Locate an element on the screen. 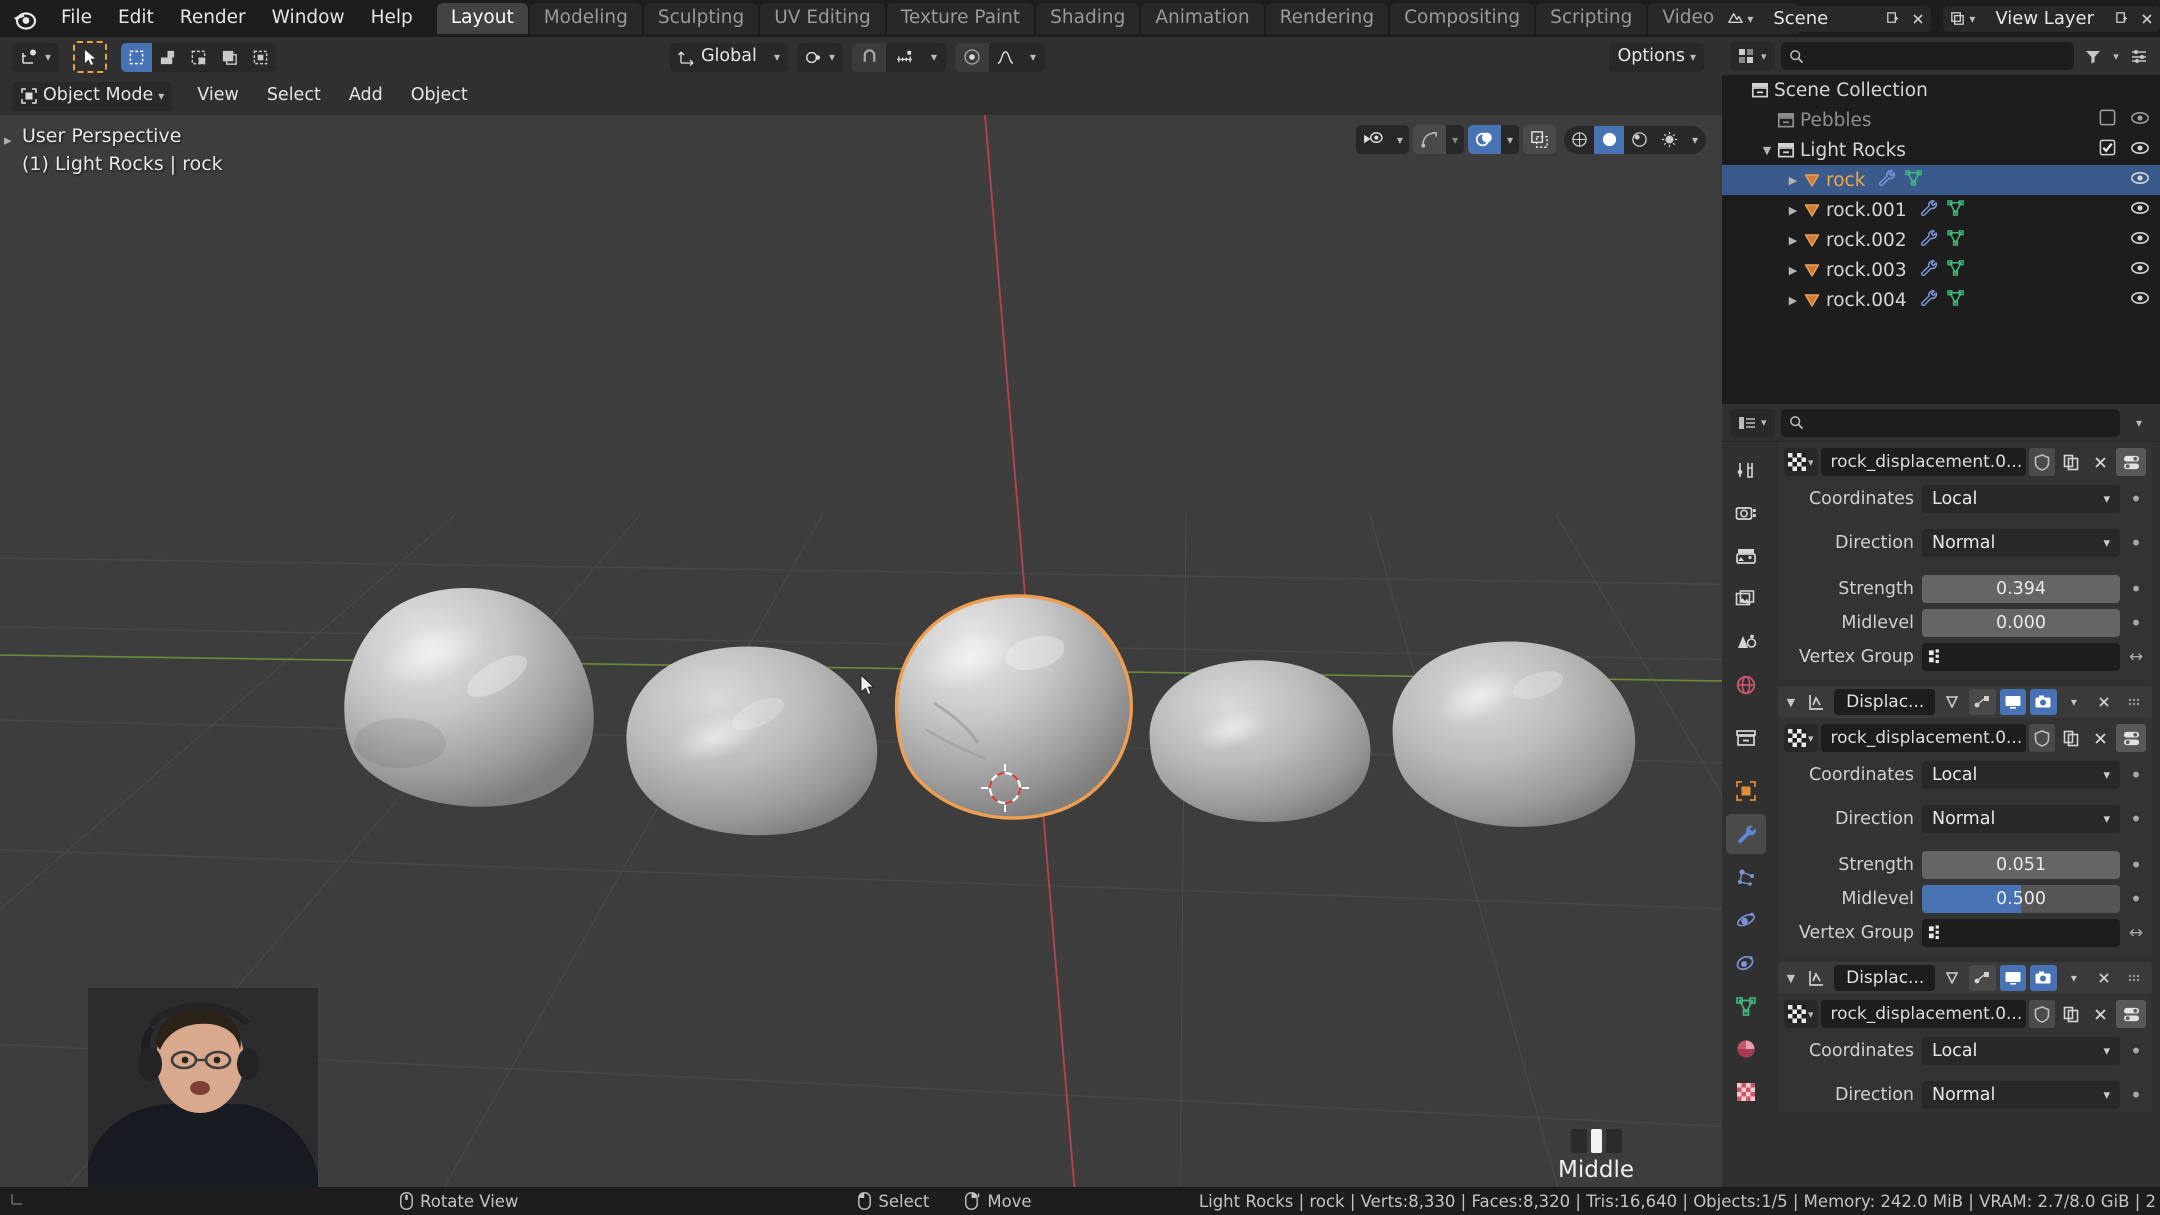 The width and height of the screenshot is (2160, 1215). realtime-display-icon is located at coordinates (2013, 702).